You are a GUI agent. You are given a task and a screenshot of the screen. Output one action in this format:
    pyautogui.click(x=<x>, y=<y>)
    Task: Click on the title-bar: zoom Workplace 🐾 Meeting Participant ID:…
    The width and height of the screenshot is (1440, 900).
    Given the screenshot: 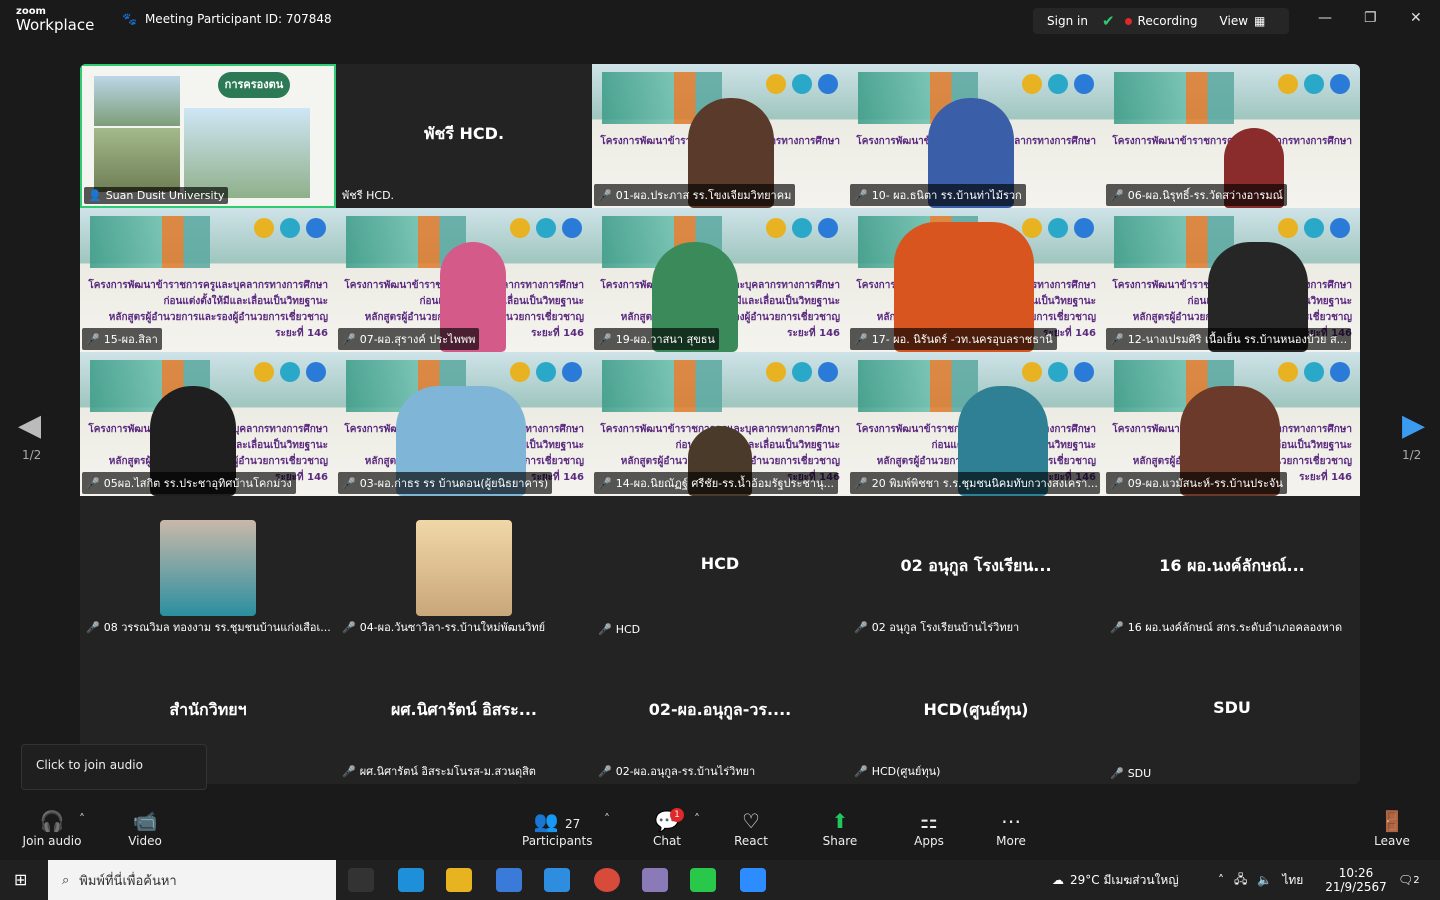 What is the action you would take?
    pyautogui.click(x=720, y=22)
    